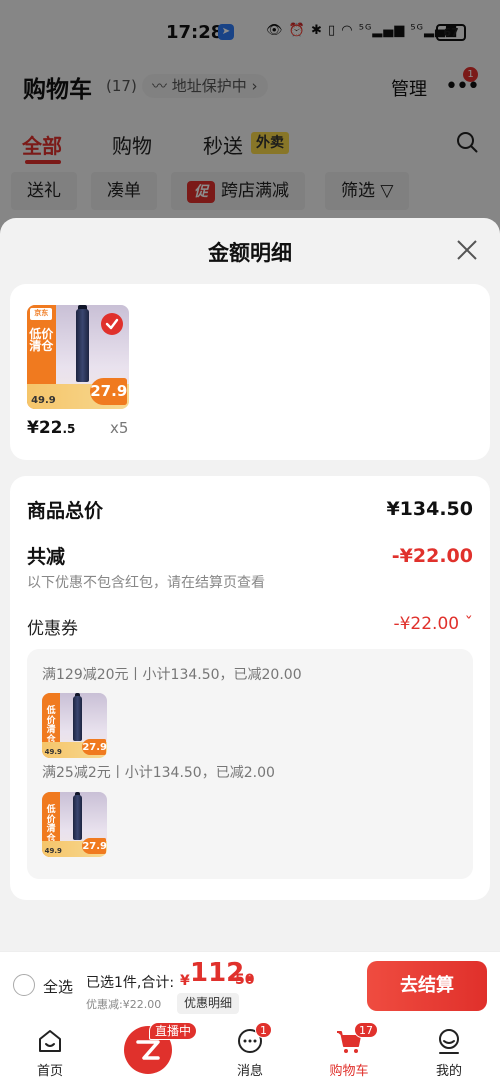  Describe the element at coordinates (448, 1071) in the screenshot. I see `nav-mine-label: 我的` at that location.